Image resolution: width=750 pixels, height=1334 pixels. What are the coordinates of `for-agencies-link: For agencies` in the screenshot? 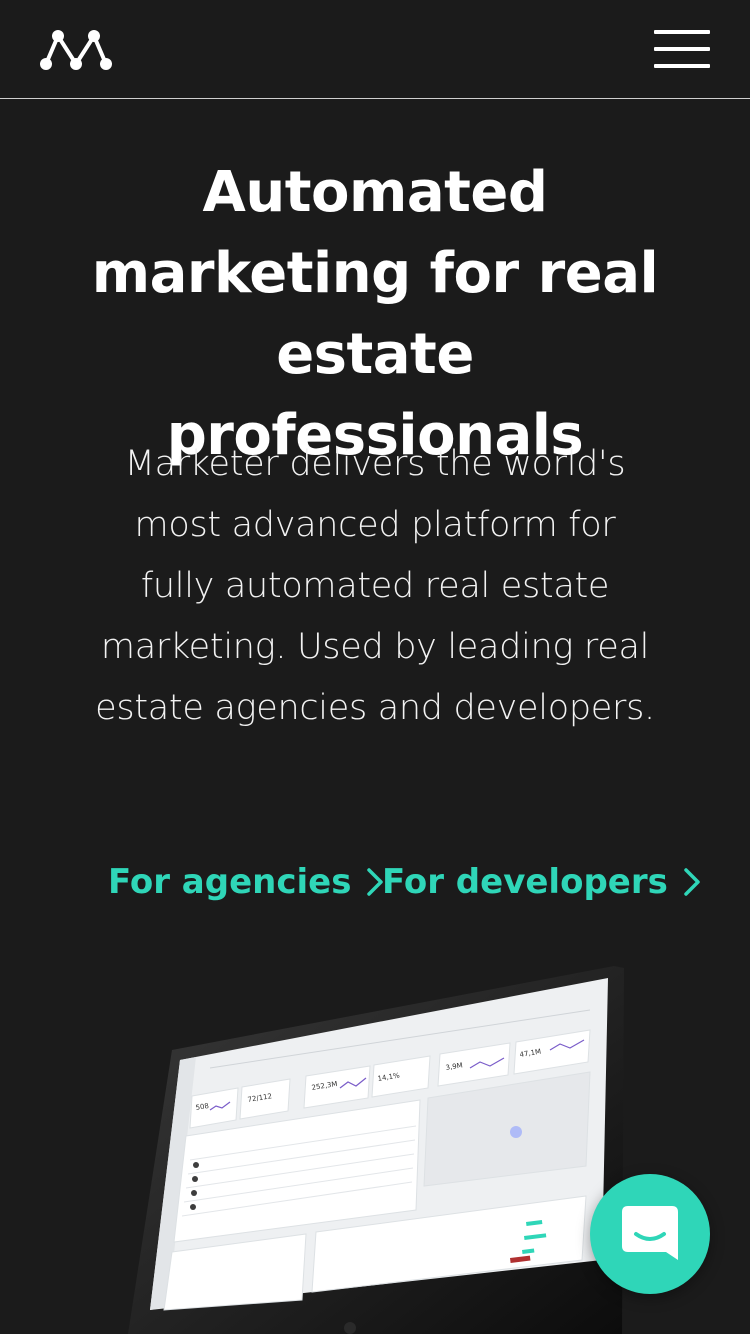 It's located at (246, 882).